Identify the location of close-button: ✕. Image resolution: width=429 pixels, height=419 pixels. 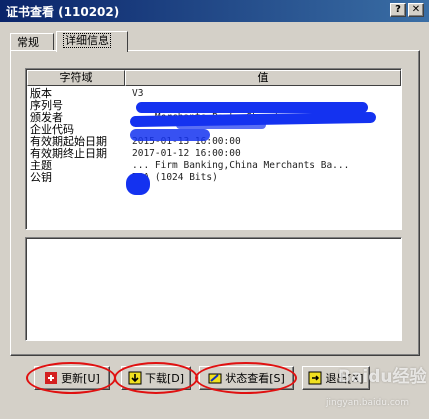
(416, 10).